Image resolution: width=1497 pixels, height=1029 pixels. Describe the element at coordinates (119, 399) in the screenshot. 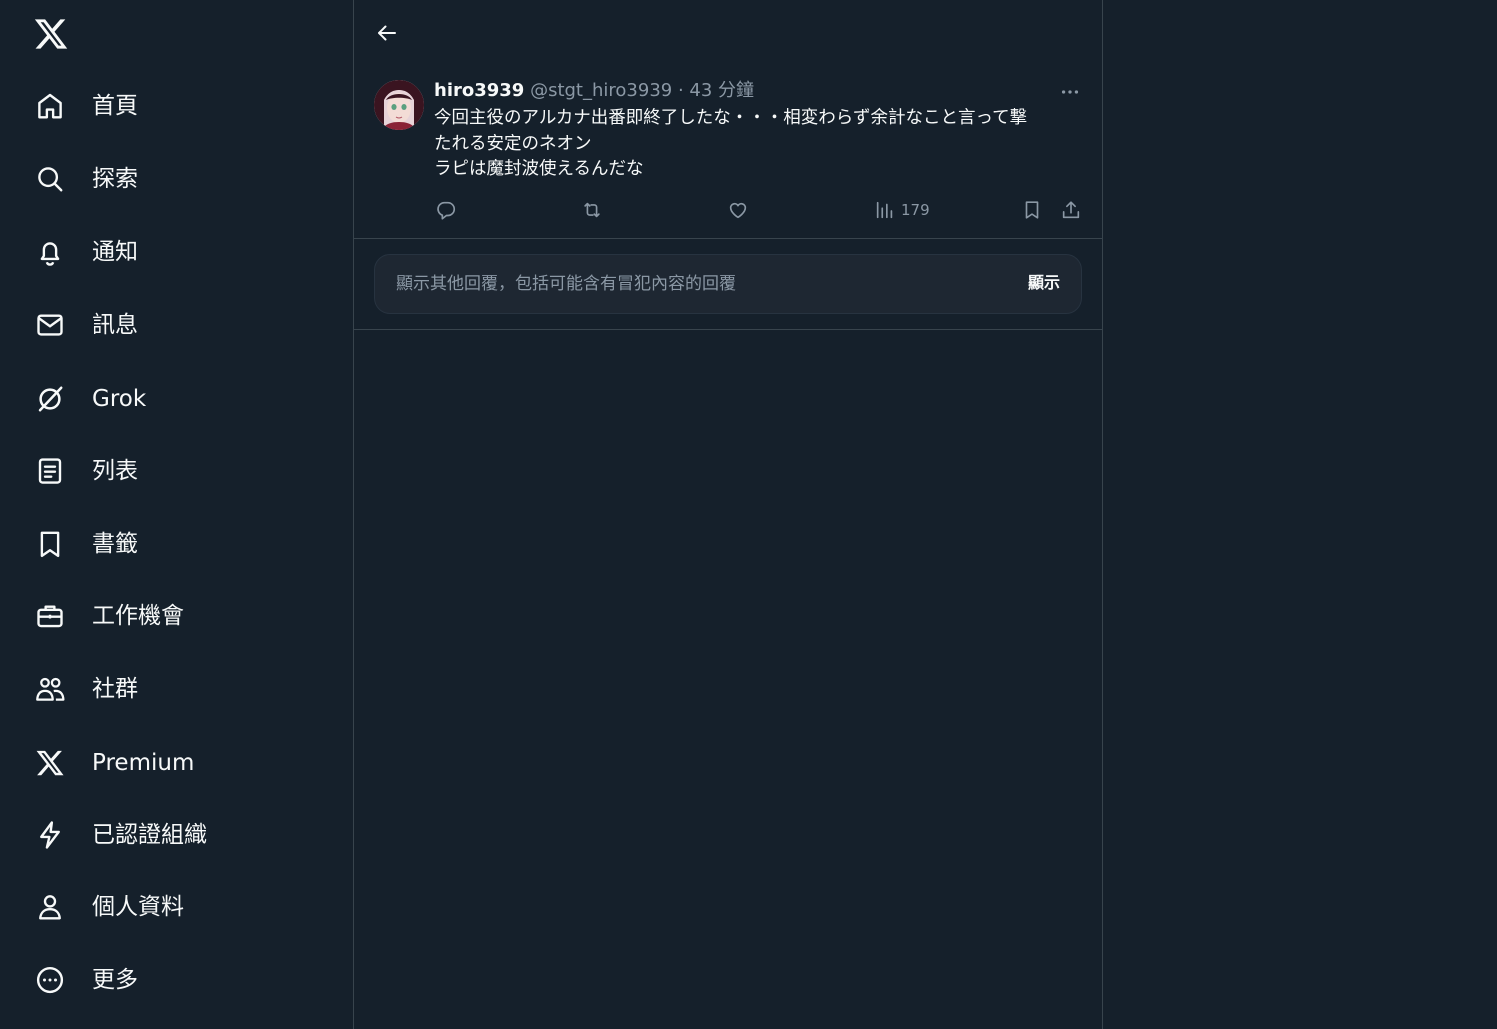

I see `sidebar-item-label: Grok` at that location.